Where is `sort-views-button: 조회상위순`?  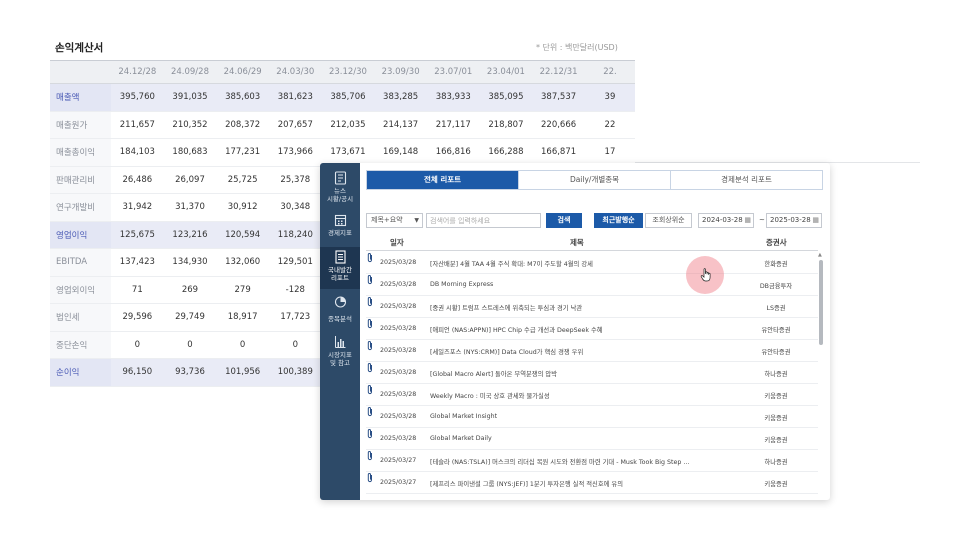
sort-views-button: 조회상위순 is located at coordinates (668, 220).